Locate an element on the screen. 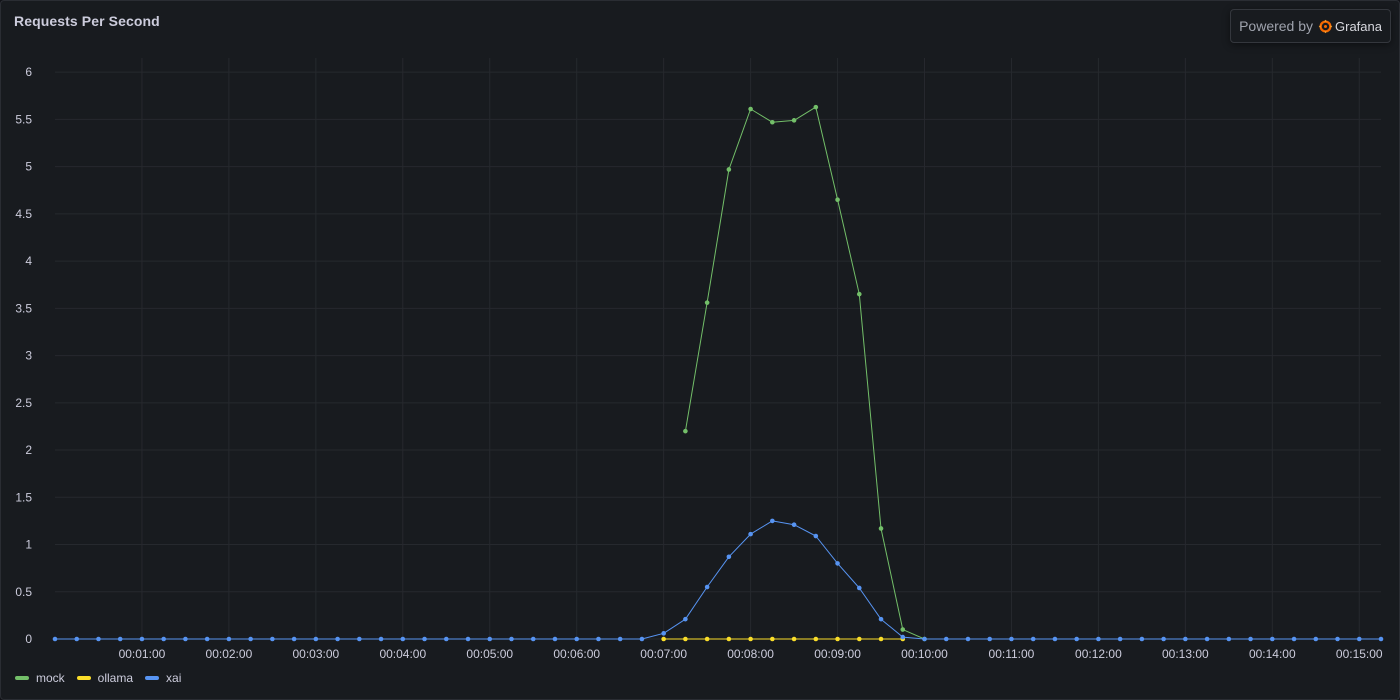 Image resolution: width=1400 pixels, height=700 pixels. x-tick-label: 00:02:00 is located at coordinates (229, 654).